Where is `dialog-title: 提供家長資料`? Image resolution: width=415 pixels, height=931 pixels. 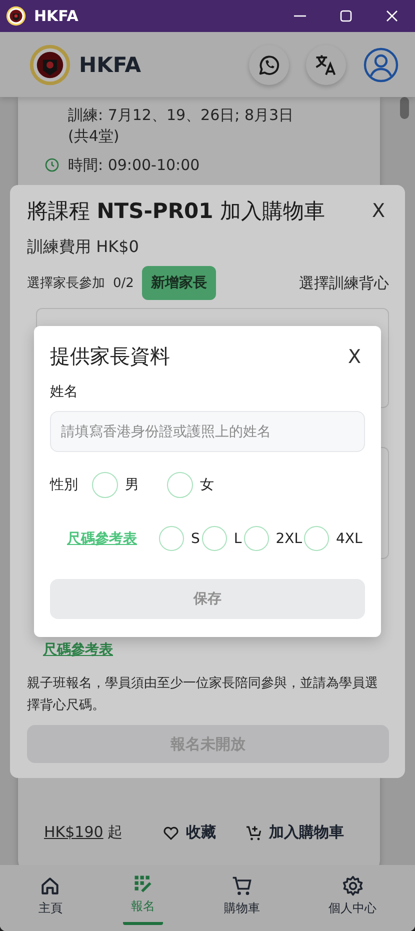
dialog-title: 提供家長資料 is located at coordinates (110, 356).